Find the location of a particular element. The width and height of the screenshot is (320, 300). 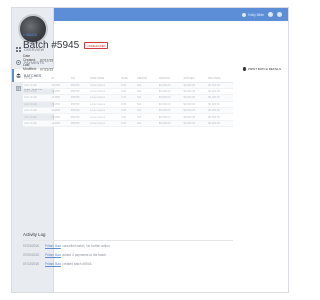

print-label: PRINT BATCH DETAILS is located at coordinates (264, 69).